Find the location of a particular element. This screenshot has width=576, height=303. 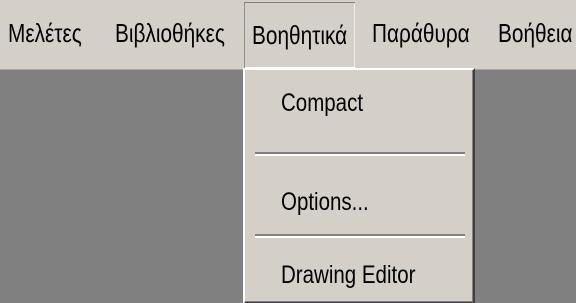

menu-item-voitheia: Βοήθεια is located at coordinates (535, 34).